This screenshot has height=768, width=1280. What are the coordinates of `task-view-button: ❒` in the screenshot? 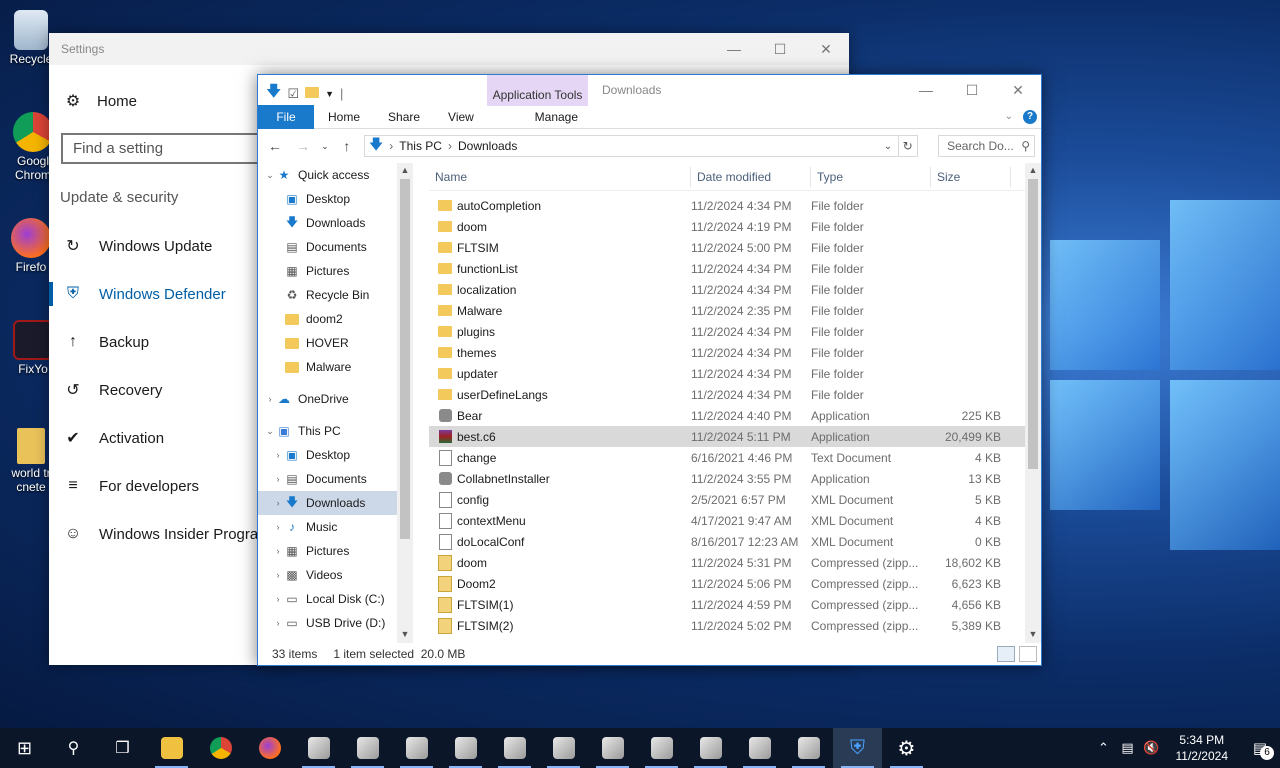 It's located at (122, 748).